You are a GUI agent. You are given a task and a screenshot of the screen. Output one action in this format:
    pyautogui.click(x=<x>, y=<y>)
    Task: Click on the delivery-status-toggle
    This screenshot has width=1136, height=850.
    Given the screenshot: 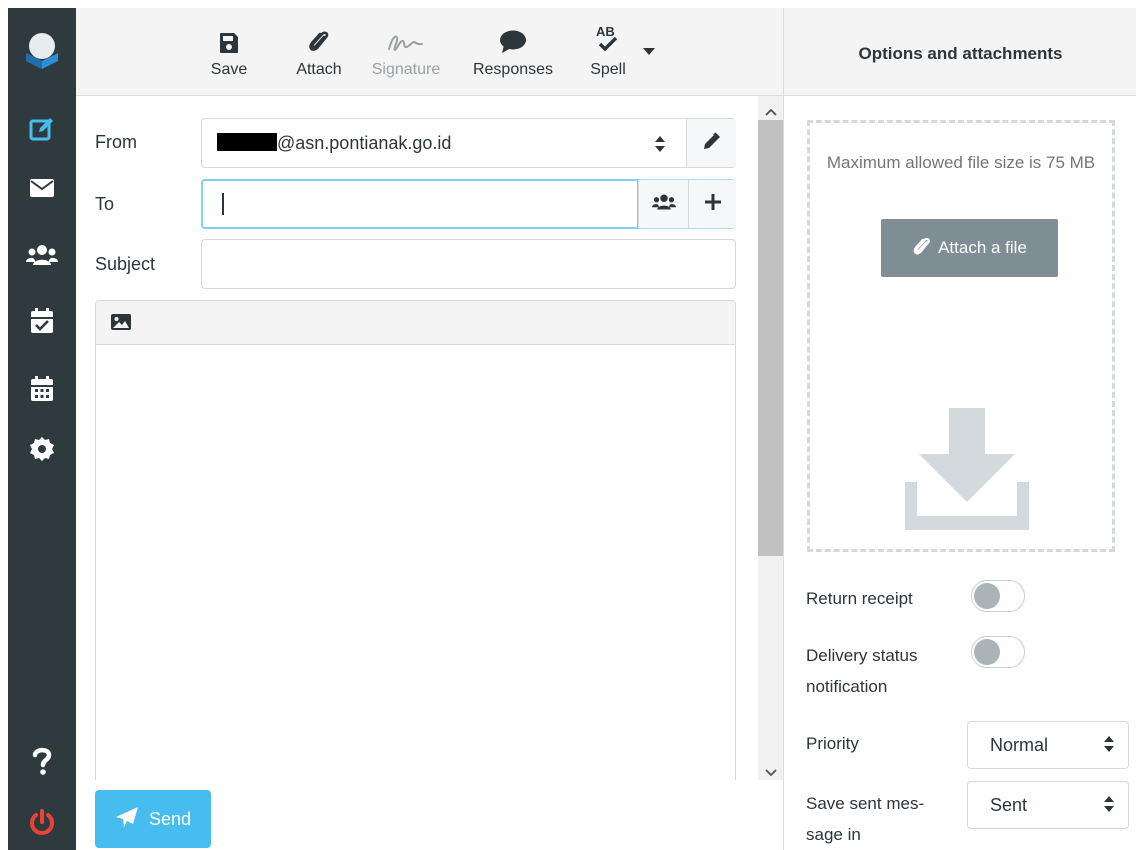 What is the action you would take?
    pyautogui.click(x=998, y=652)
    